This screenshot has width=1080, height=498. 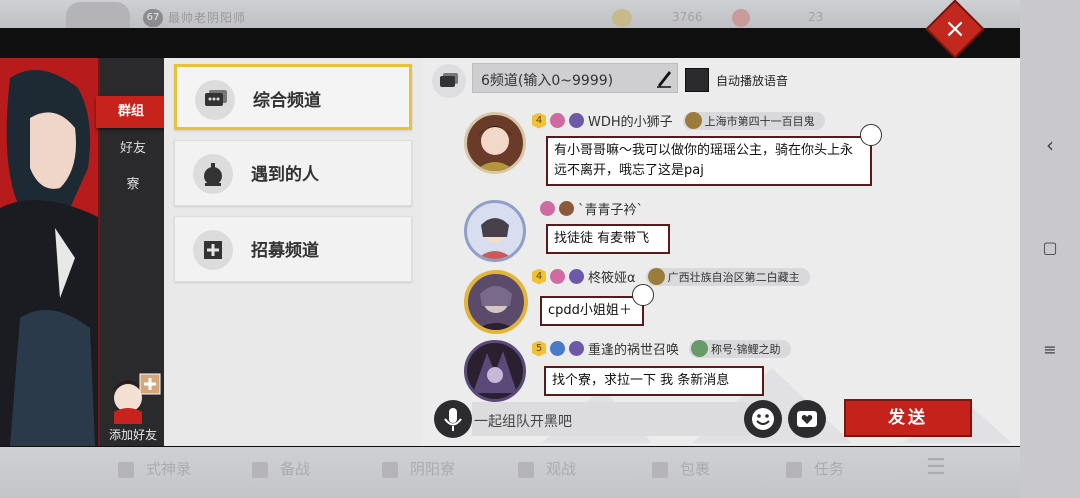 What do you see at coordinates (295, 469) in the screenshot?
I see `menu-prepare-label: 备战` at bounding box center [295, 469].